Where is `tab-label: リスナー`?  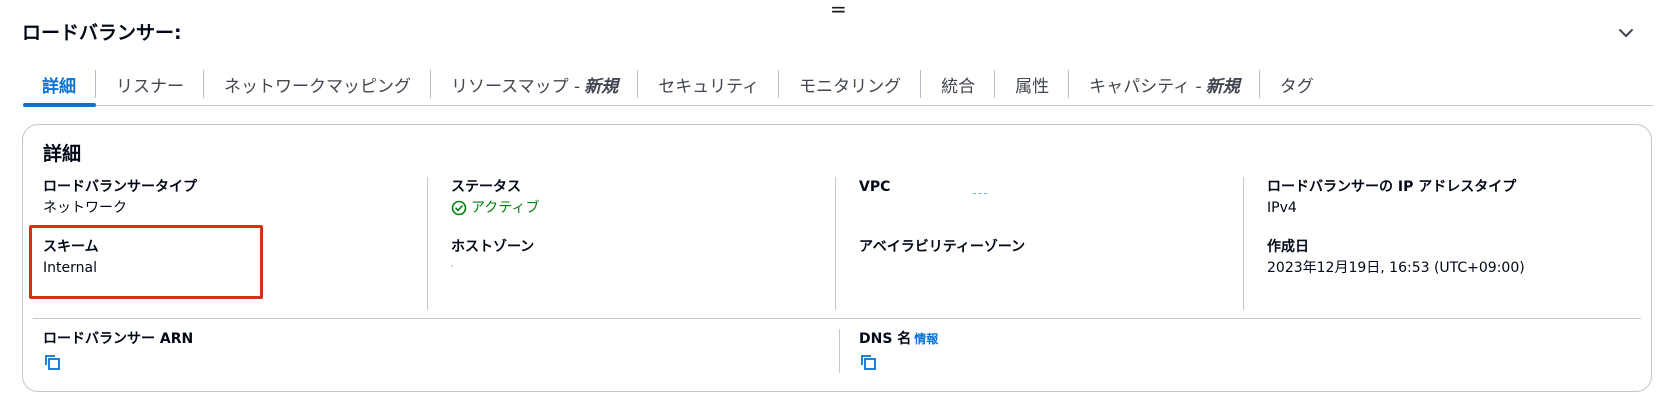 tab-label: リスナー is located at coordinates (150, 87).